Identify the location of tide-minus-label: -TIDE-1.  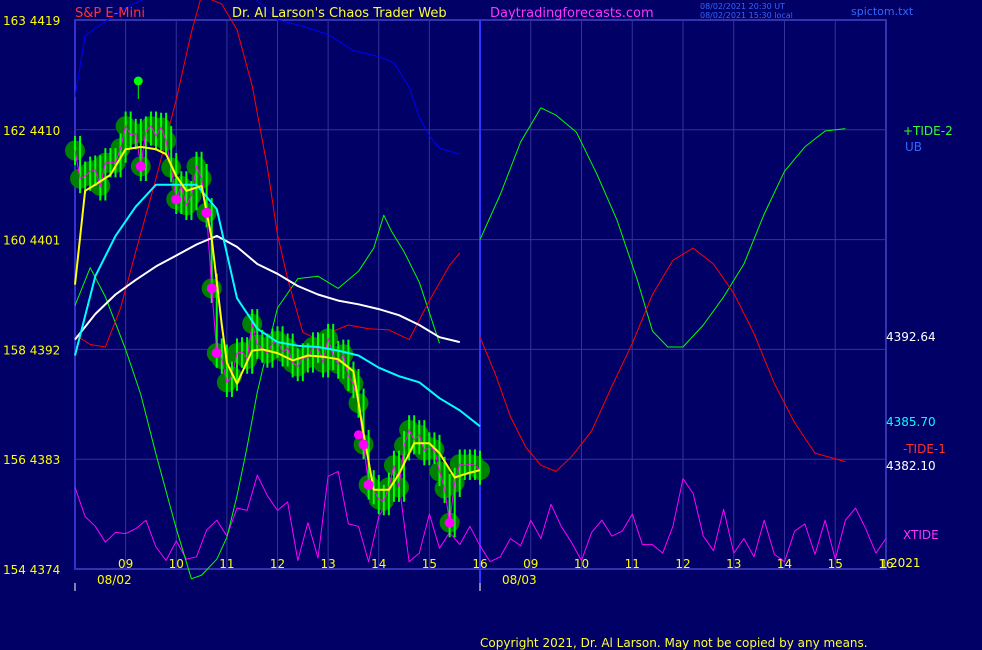
(924, 449).